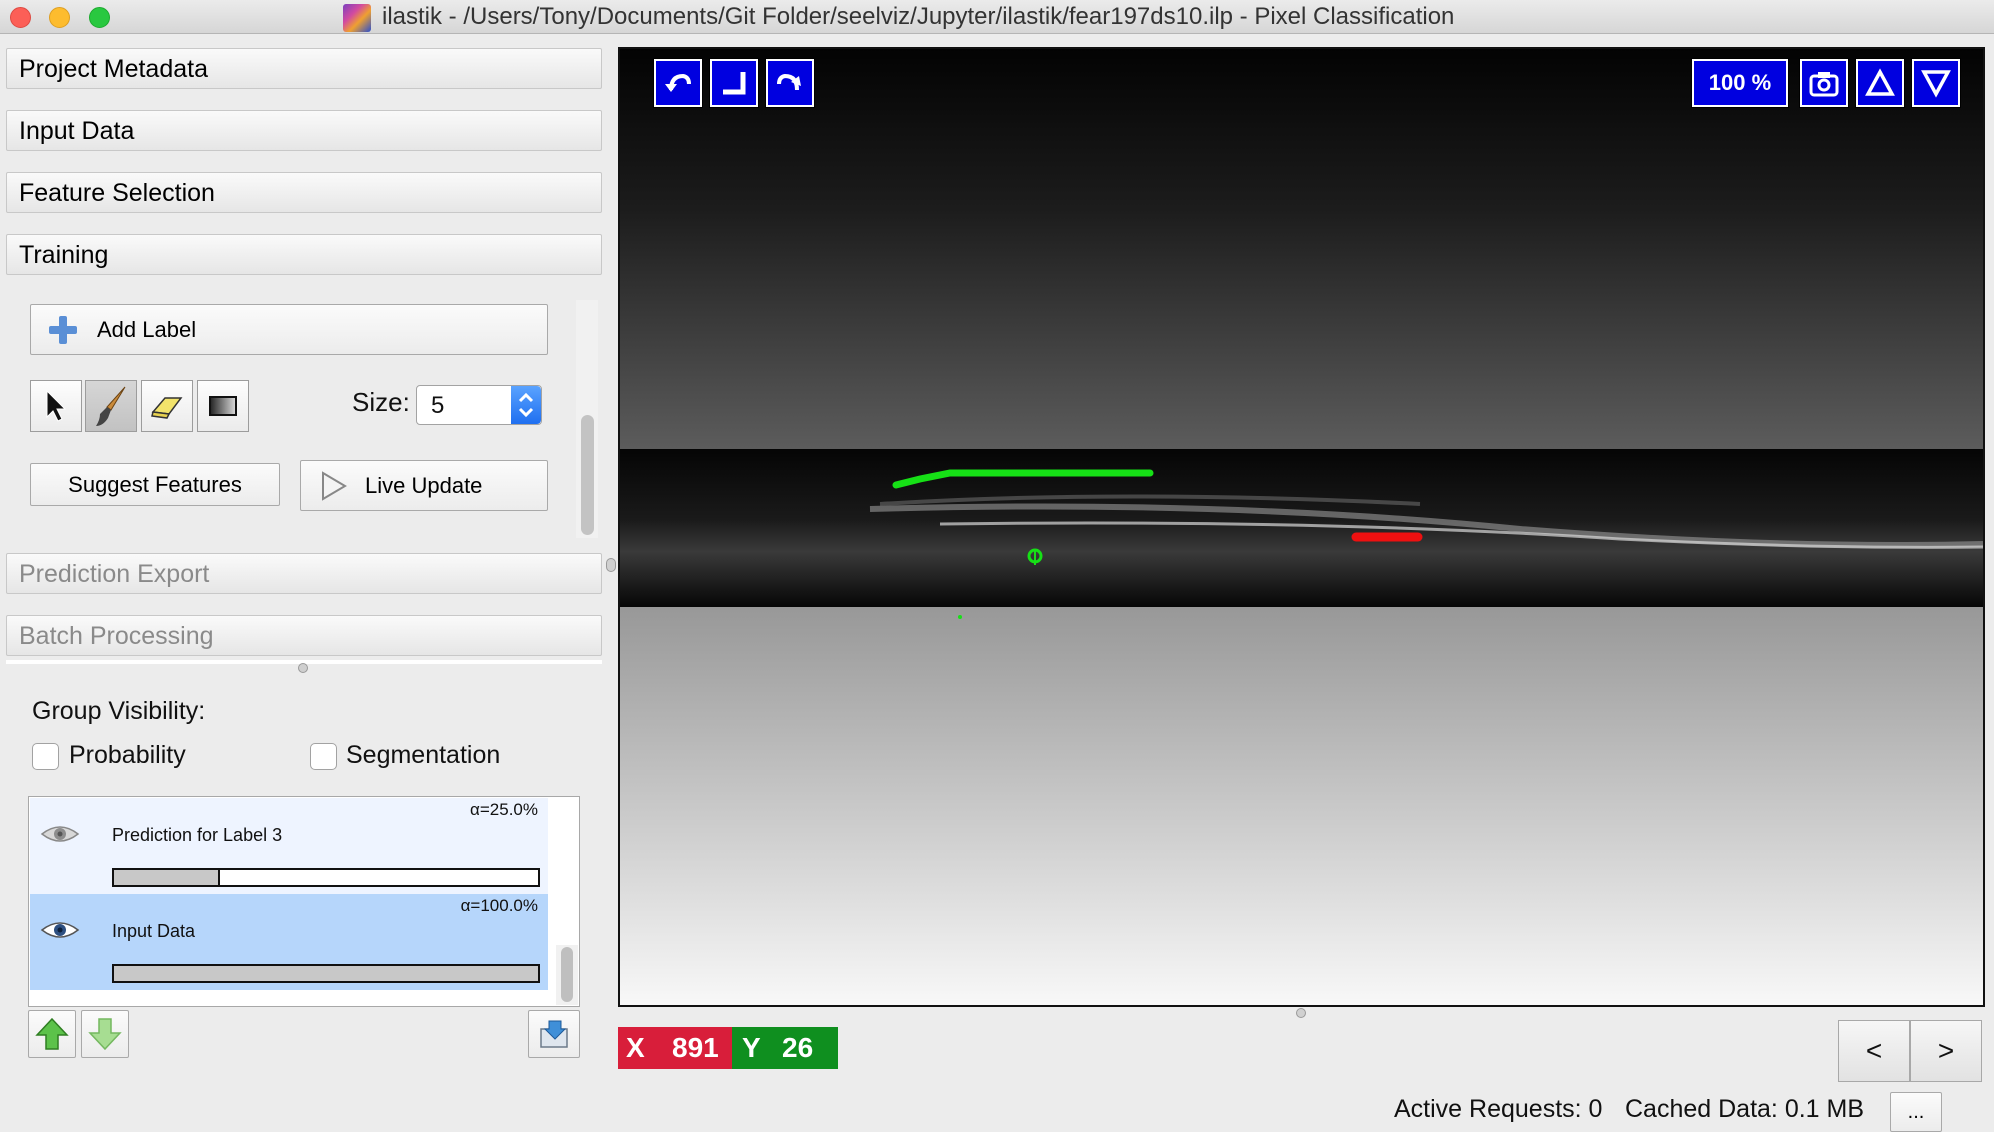 The width and height of the screenshot is (1994, 1132). Describe the element at coordinates (1301, 1013) in the screenshot. I see `viewer-splitter-handle` at that location.